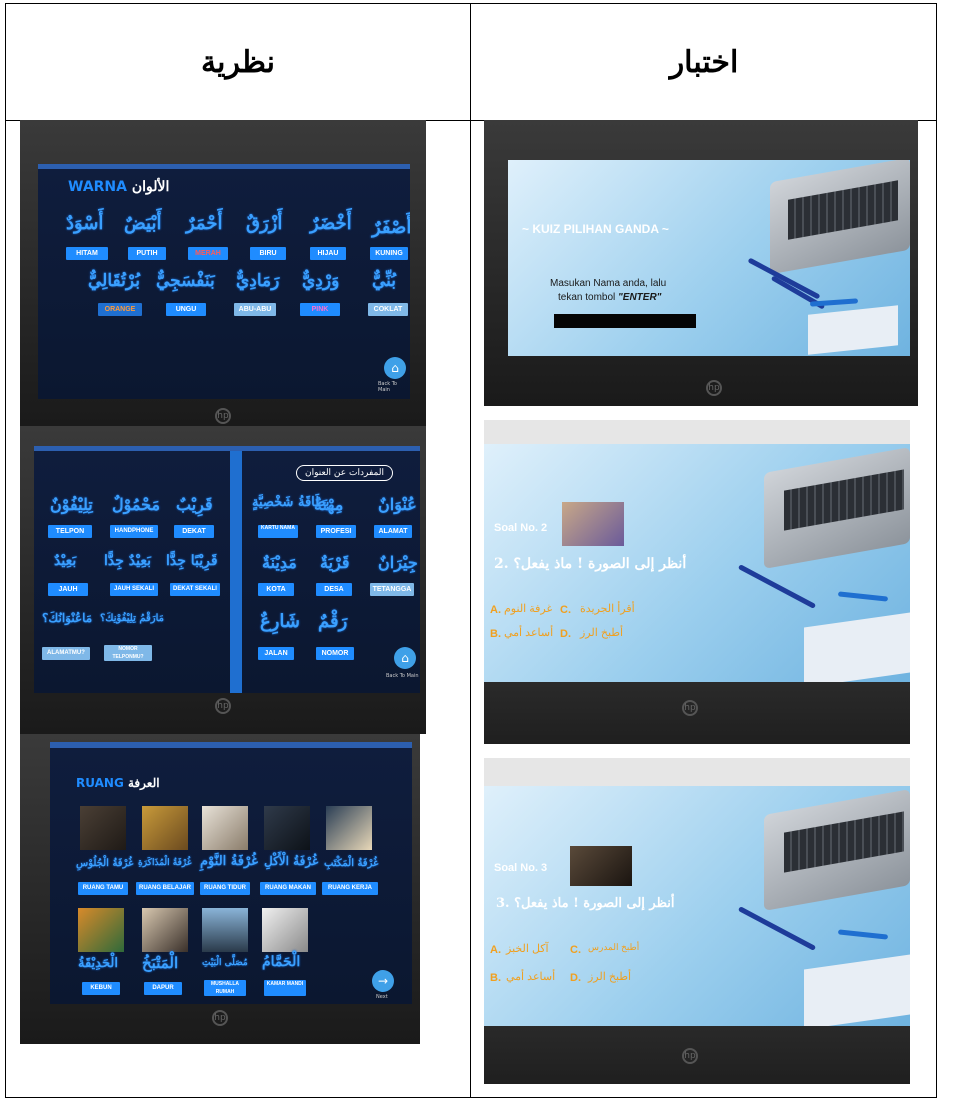 This screenshot has height=1098, width=955. What do you see at coordinates (281, 962) in the screenshot?
I see `room-word: الْحَمَّامُ` at bounding box center [281, 962].